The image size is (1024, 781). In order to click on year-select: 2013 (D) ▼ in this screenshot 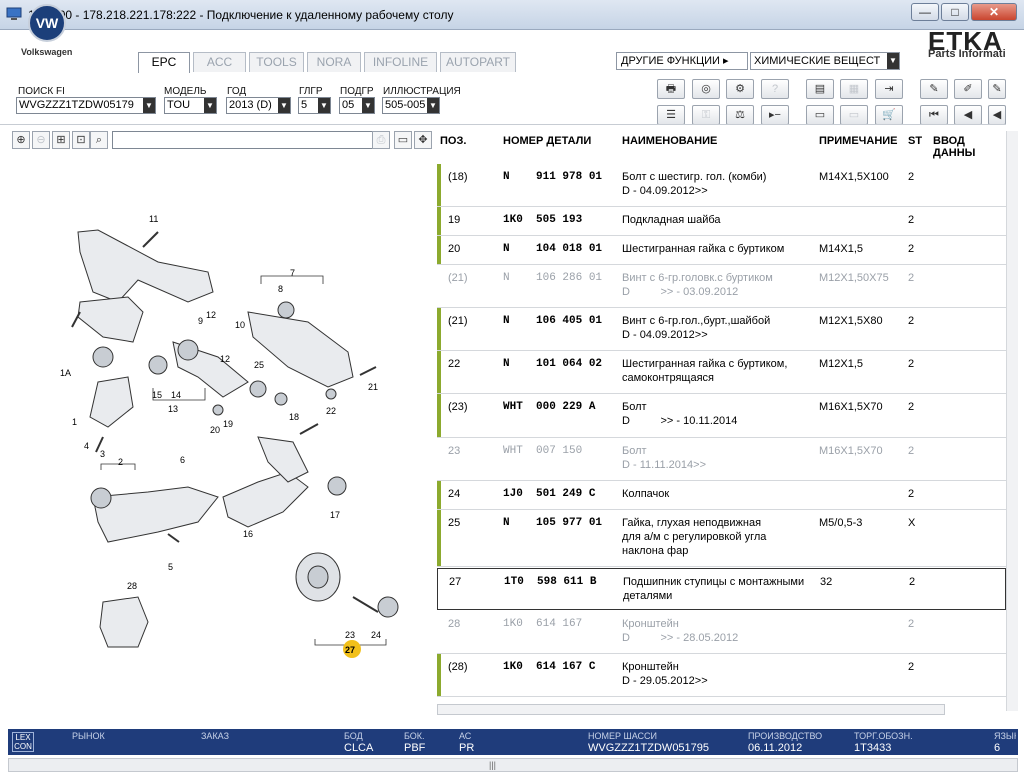, I will do `click(258, 105)`.